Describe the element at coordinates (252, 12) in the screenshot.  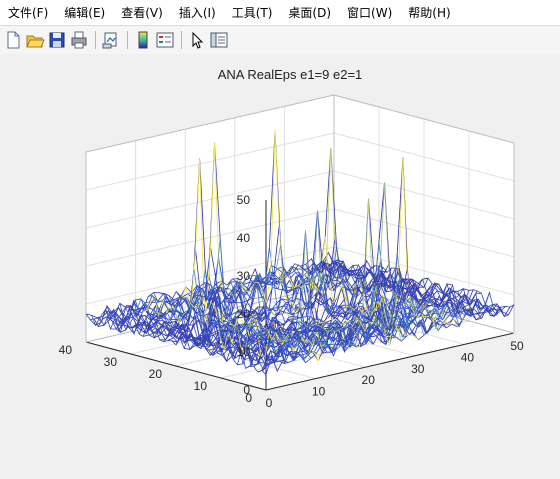
I see `menu-tools: 工具(T)` at that location.